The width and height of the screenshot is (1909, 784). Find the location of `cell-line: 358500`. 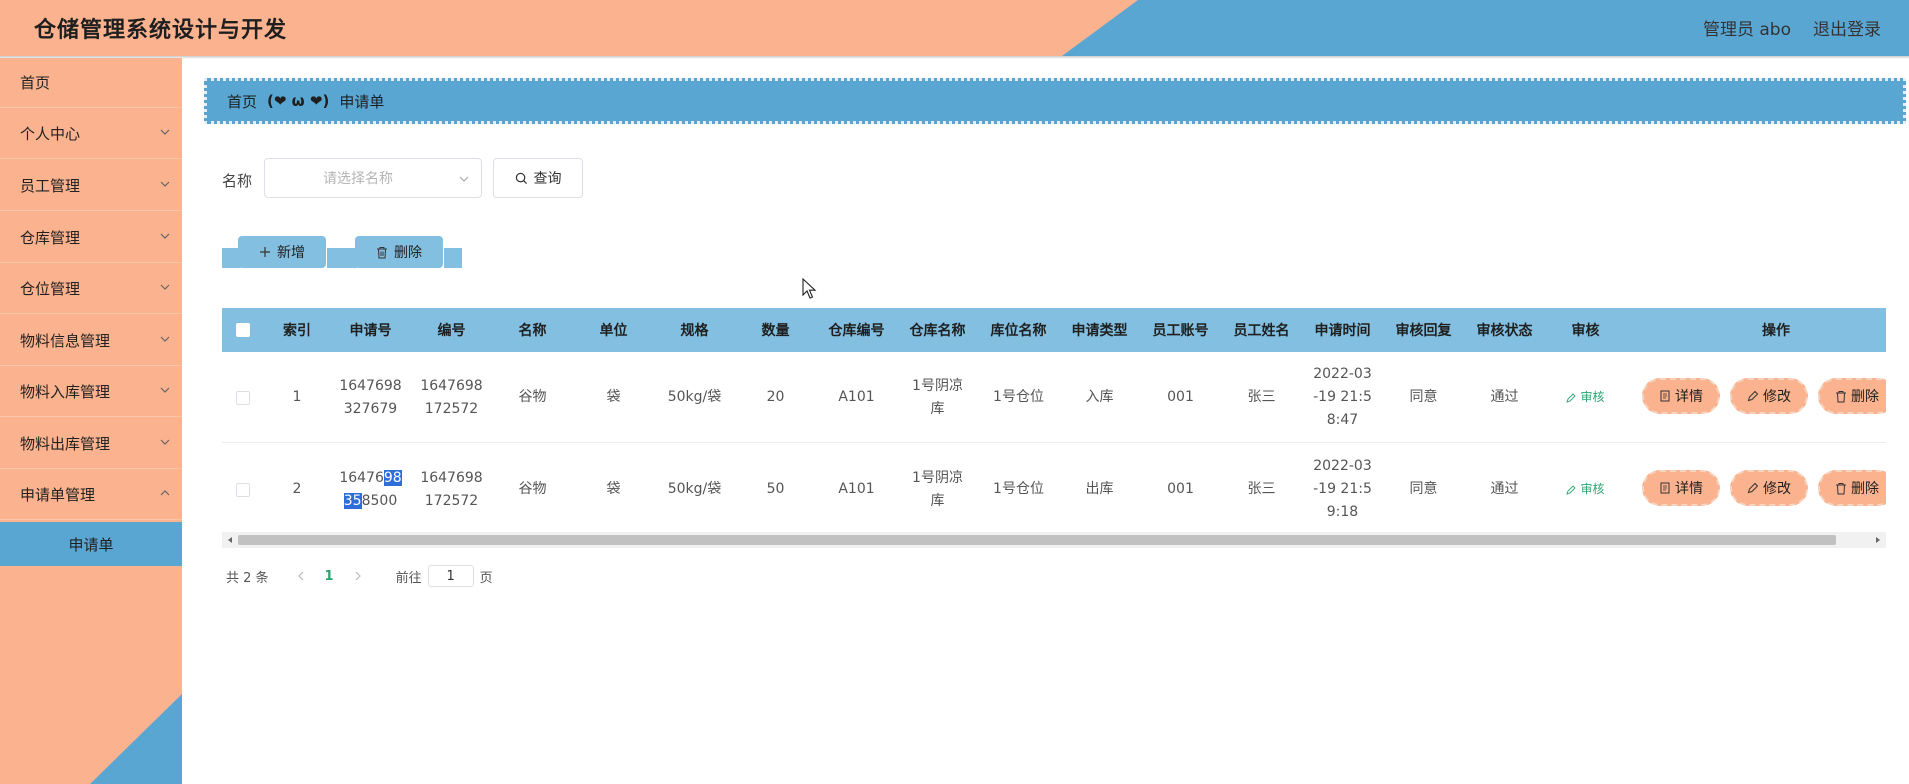

cell-line: 358500 is located at coordinates (370, 501).